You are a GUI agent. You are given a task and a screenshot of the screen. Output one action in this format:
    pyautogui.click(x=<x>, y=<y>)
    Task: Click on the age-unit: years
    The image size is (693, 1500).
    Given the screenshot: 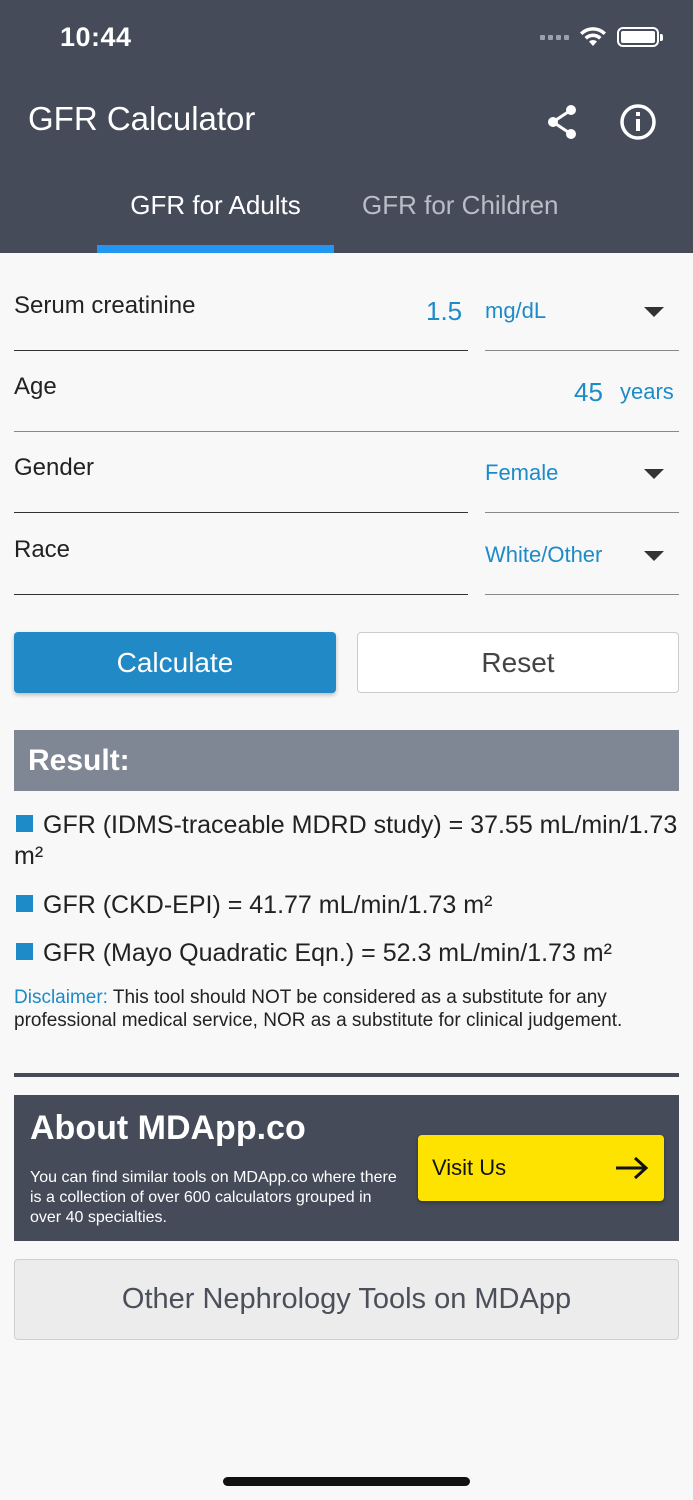 What is the action you would take?
    pyautogui.click(x=647, y=391)
    